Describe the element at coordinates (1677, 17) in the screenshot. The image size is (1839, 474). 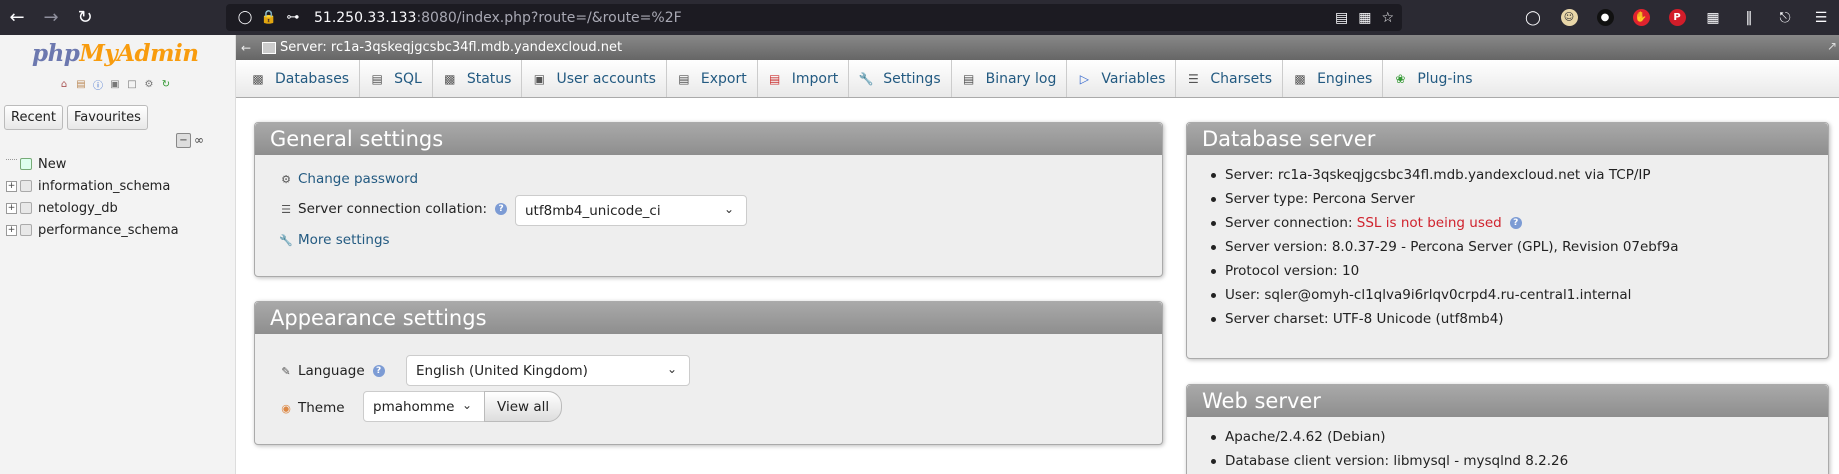
I see `pinterest-icon: P` at that location.